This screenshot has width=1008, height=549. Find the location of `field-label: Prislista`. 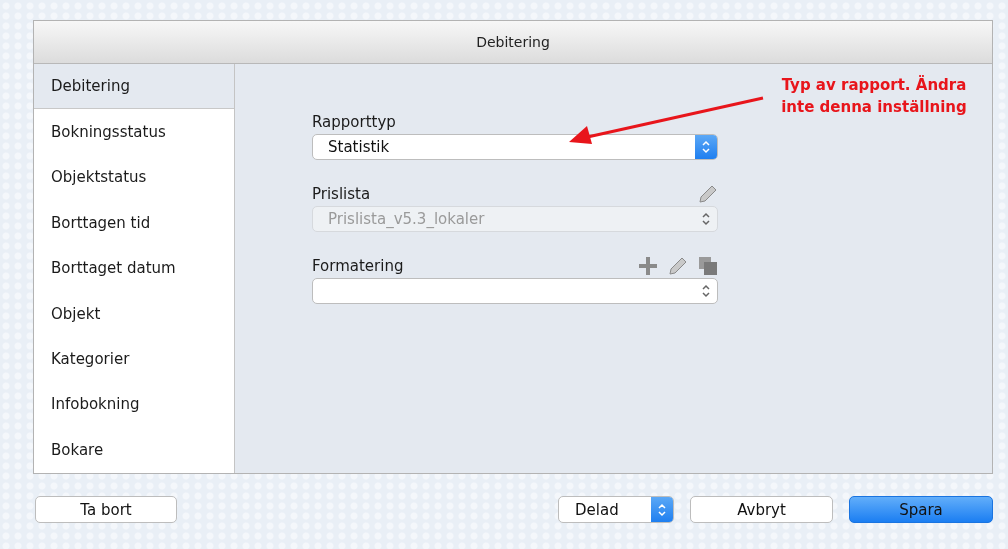

field-label: Prislista is located at coordinates (341, 194).